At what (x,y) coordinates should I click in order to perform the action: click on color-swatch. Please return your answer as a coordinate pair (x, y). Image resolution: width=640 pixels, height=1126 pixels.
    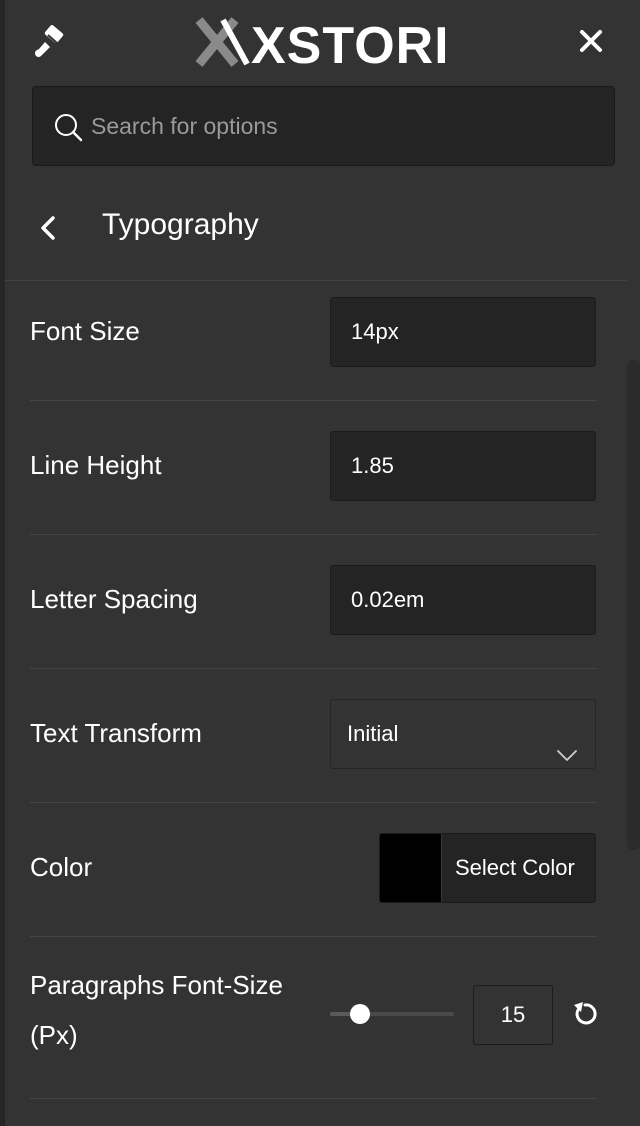
    Looking at the image, I should click on (411, 868).